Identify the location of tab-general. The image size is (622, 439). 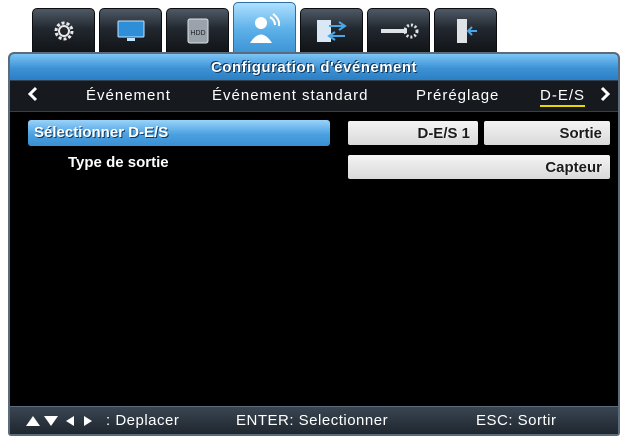
(63, 30).